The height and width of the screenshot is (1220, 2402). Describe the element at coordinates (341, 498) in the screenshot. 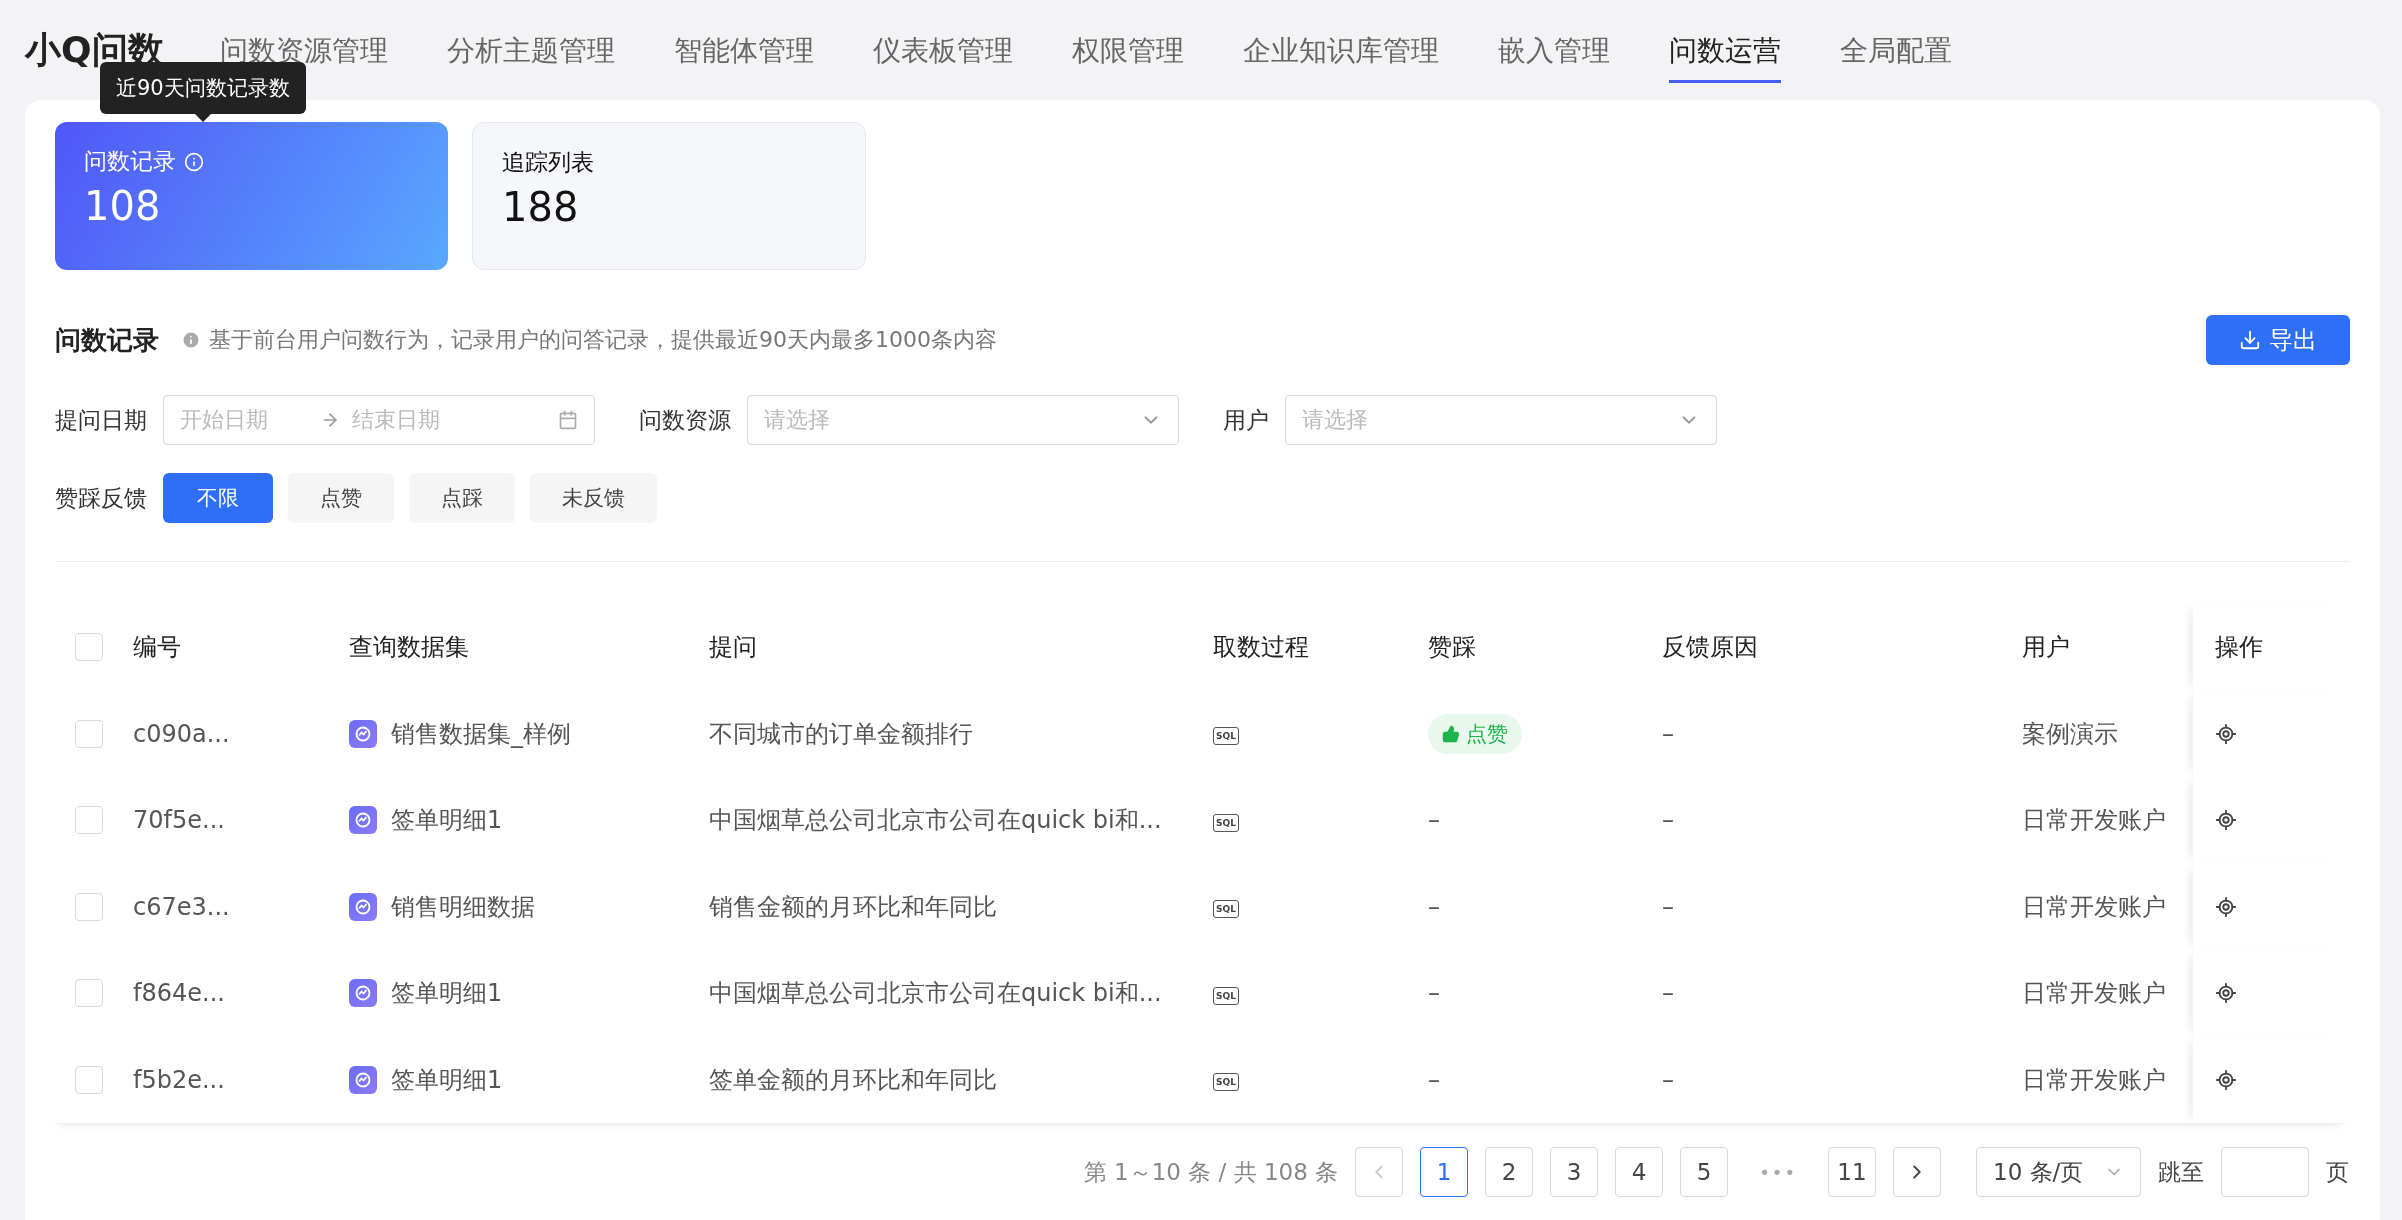

I see `feedback-option: 点赞` at that location.